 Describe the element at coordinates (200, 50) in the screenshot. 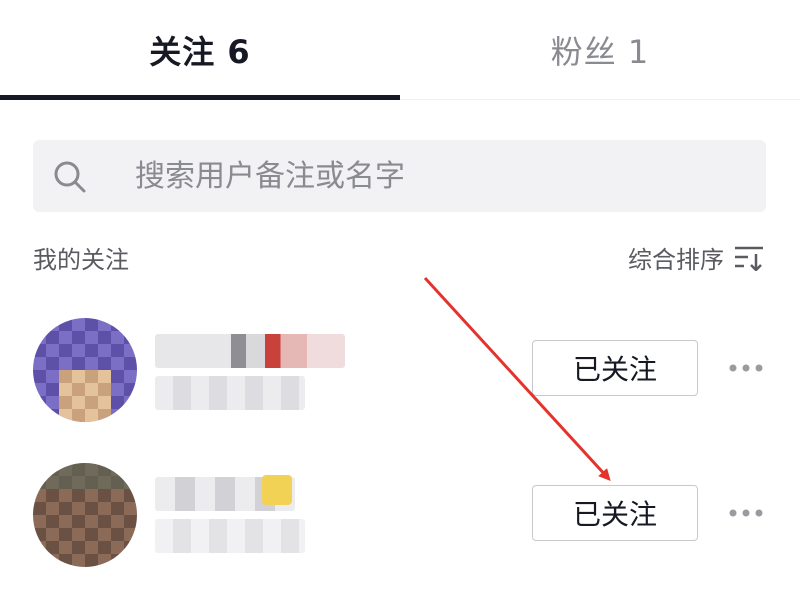

I see `tab-following: 关注 6` at that location.